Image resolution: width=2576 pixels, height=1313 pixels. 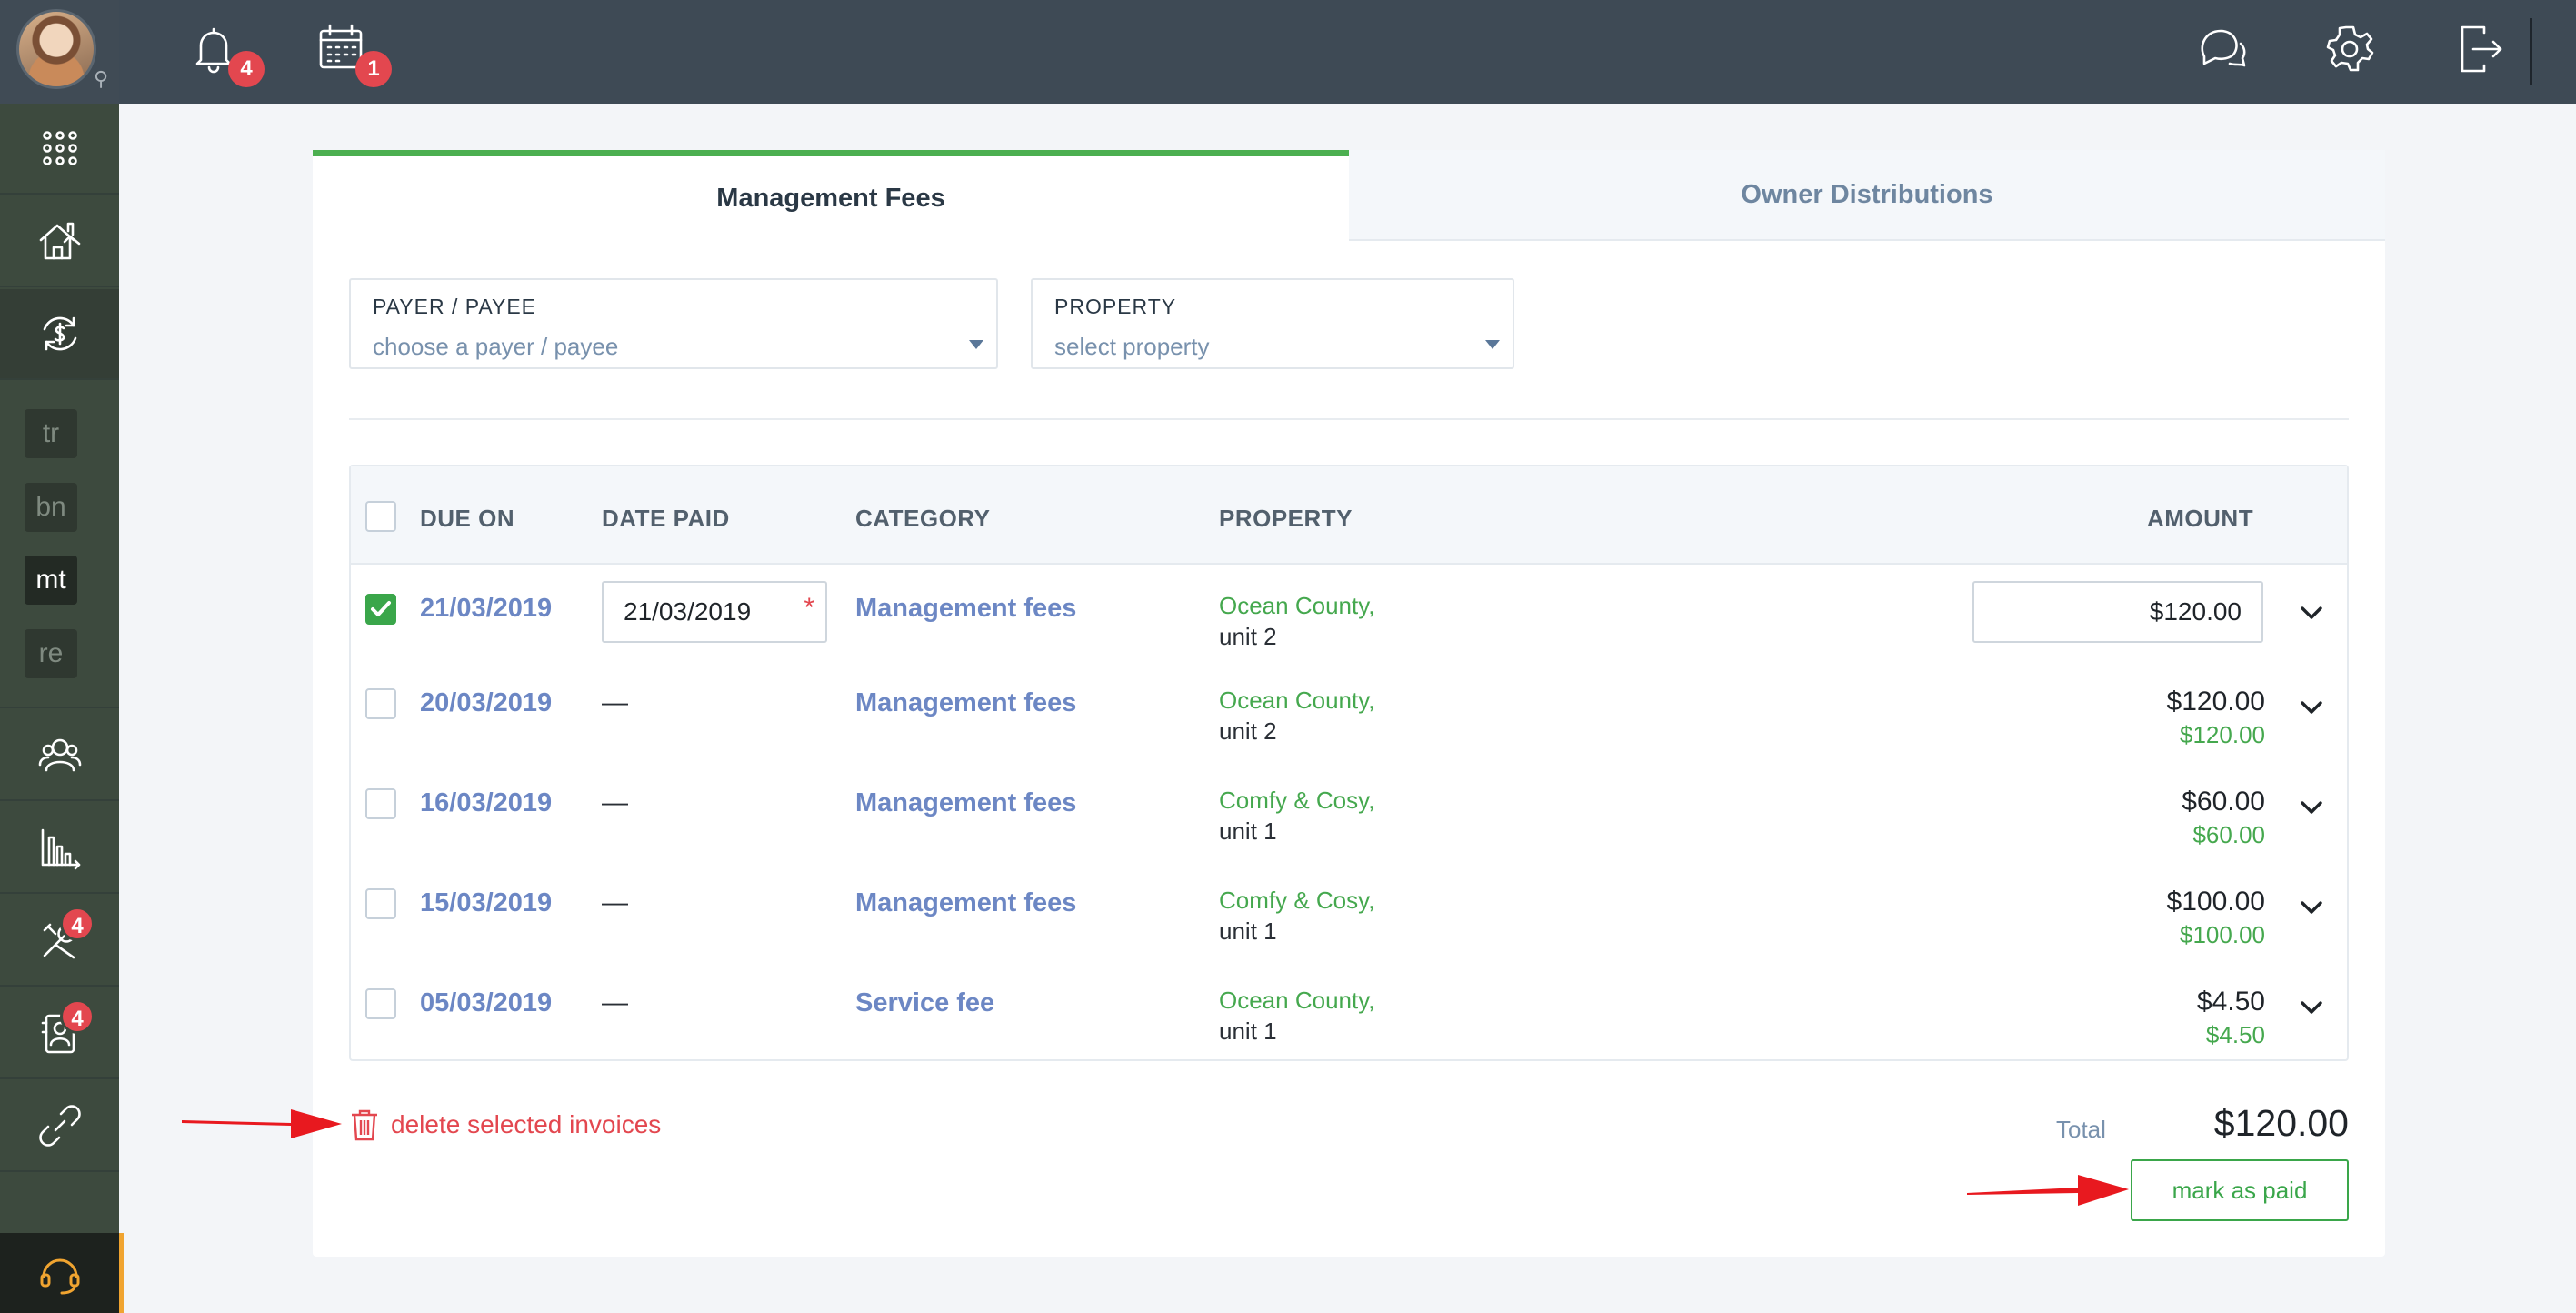 What do you see at coordinates (2081, 1130) in the screenshot?
I see `total-label: Total` at bounding box center [2081, 1130].